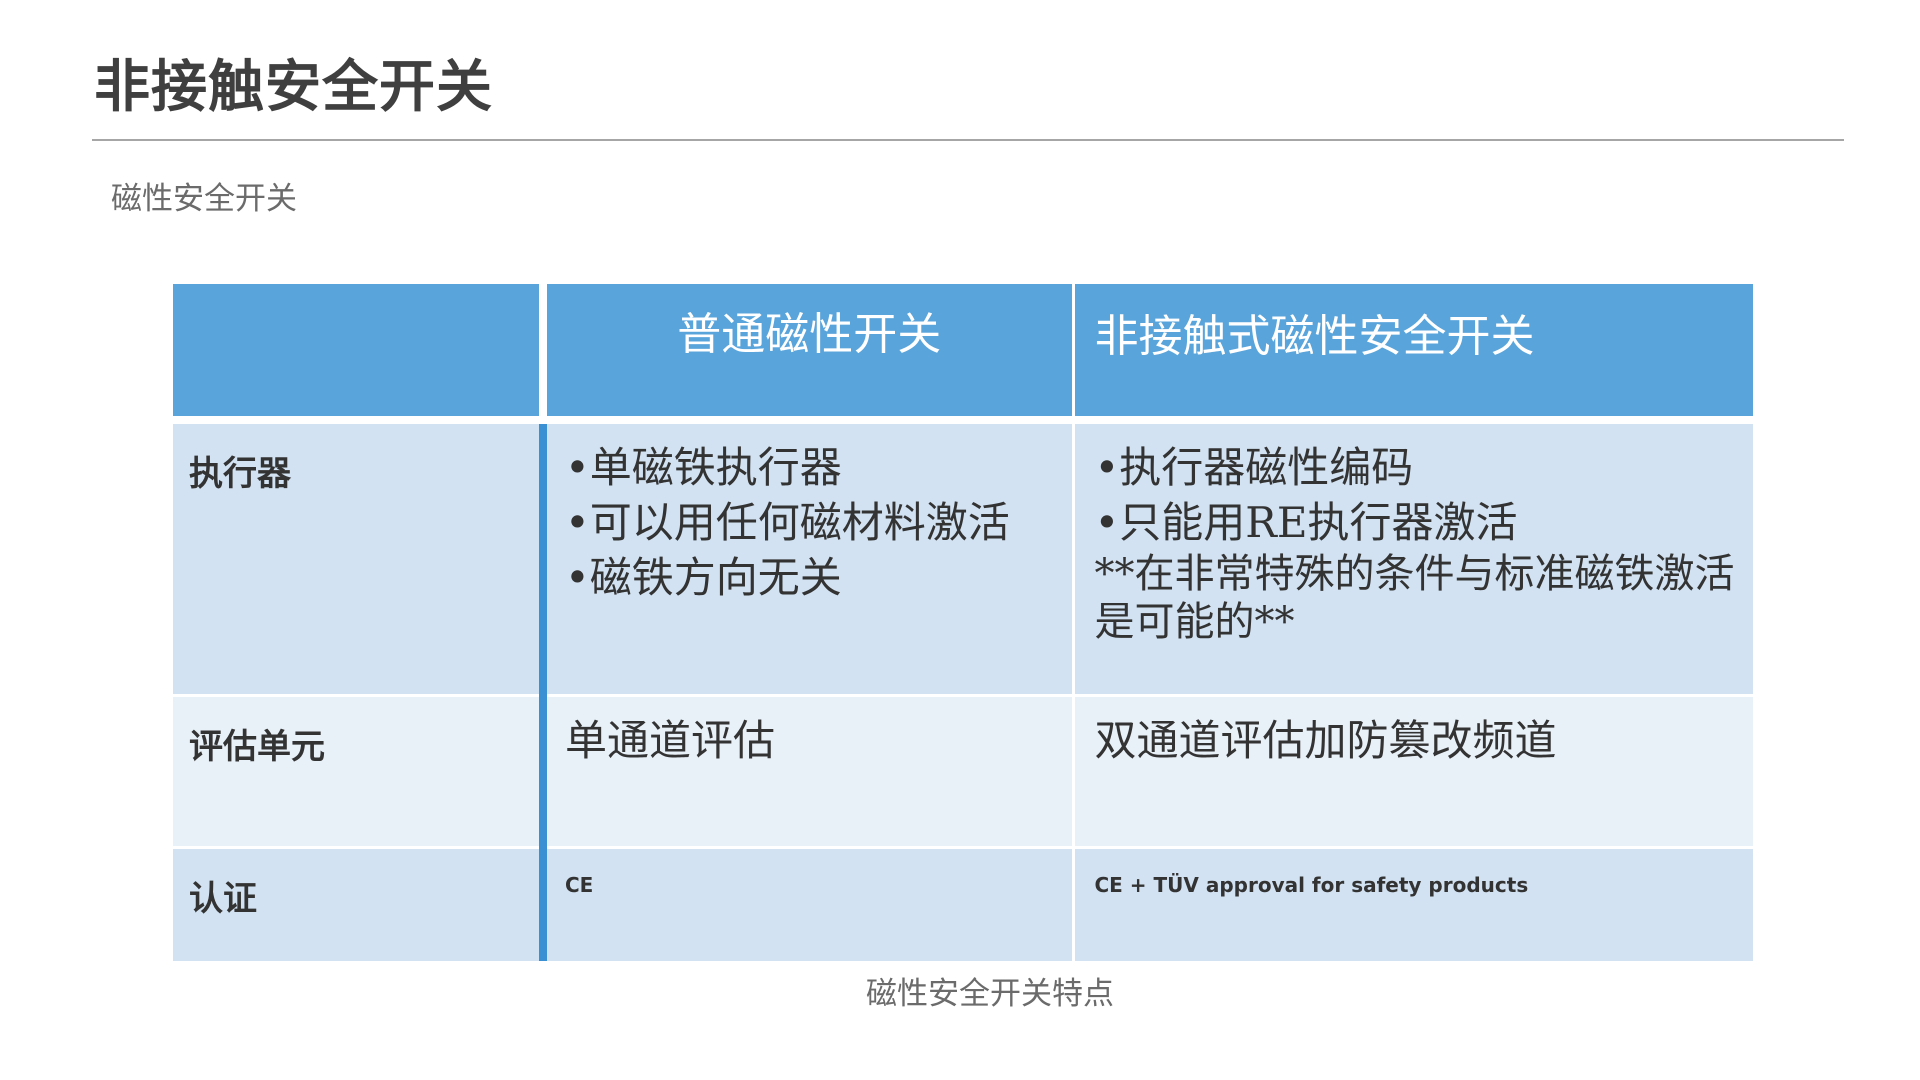 Image resolution: width=1920 pixels, height=1080 pixels. Describe the element at coordinates (204, 199) in the screenshot. I see `page-subtitle: 磁性安全开关` at that location.